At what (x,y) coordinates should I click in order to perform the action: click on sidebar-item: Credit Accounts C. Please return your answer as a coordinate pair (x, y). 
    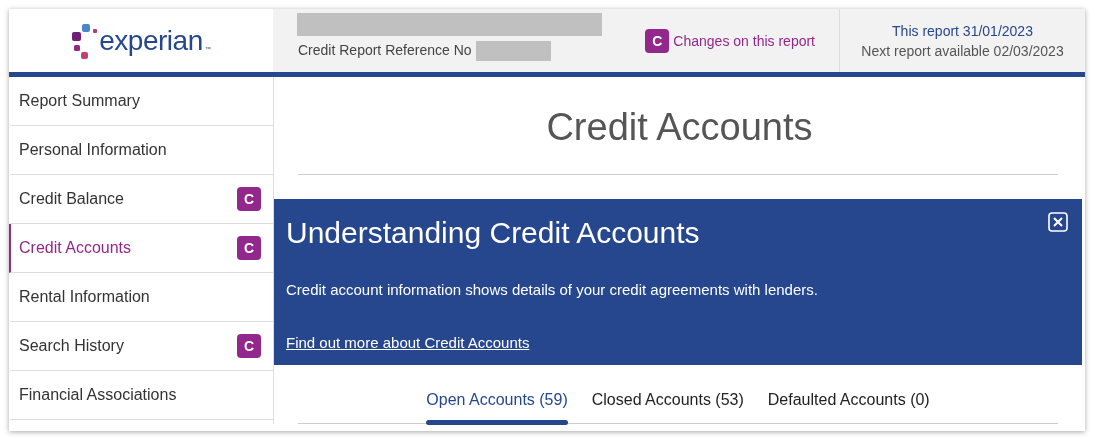
    Looking at the image, I should click on (141, 248).